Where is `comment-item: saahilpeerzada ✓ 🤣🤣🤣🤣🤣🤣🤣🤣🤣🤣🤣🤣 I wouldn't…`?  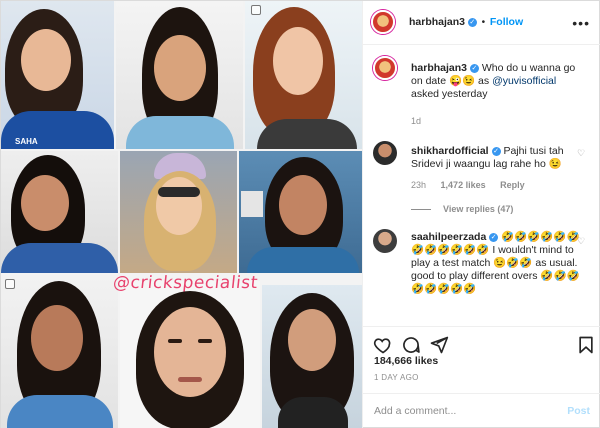 comment-item: saahilpeerzada ✓ 🤣🤣🤣🤣🤣🤣🤣🤣🤣🤣🤣🤣 I wouldn't… is located at coordinates (480, 277).